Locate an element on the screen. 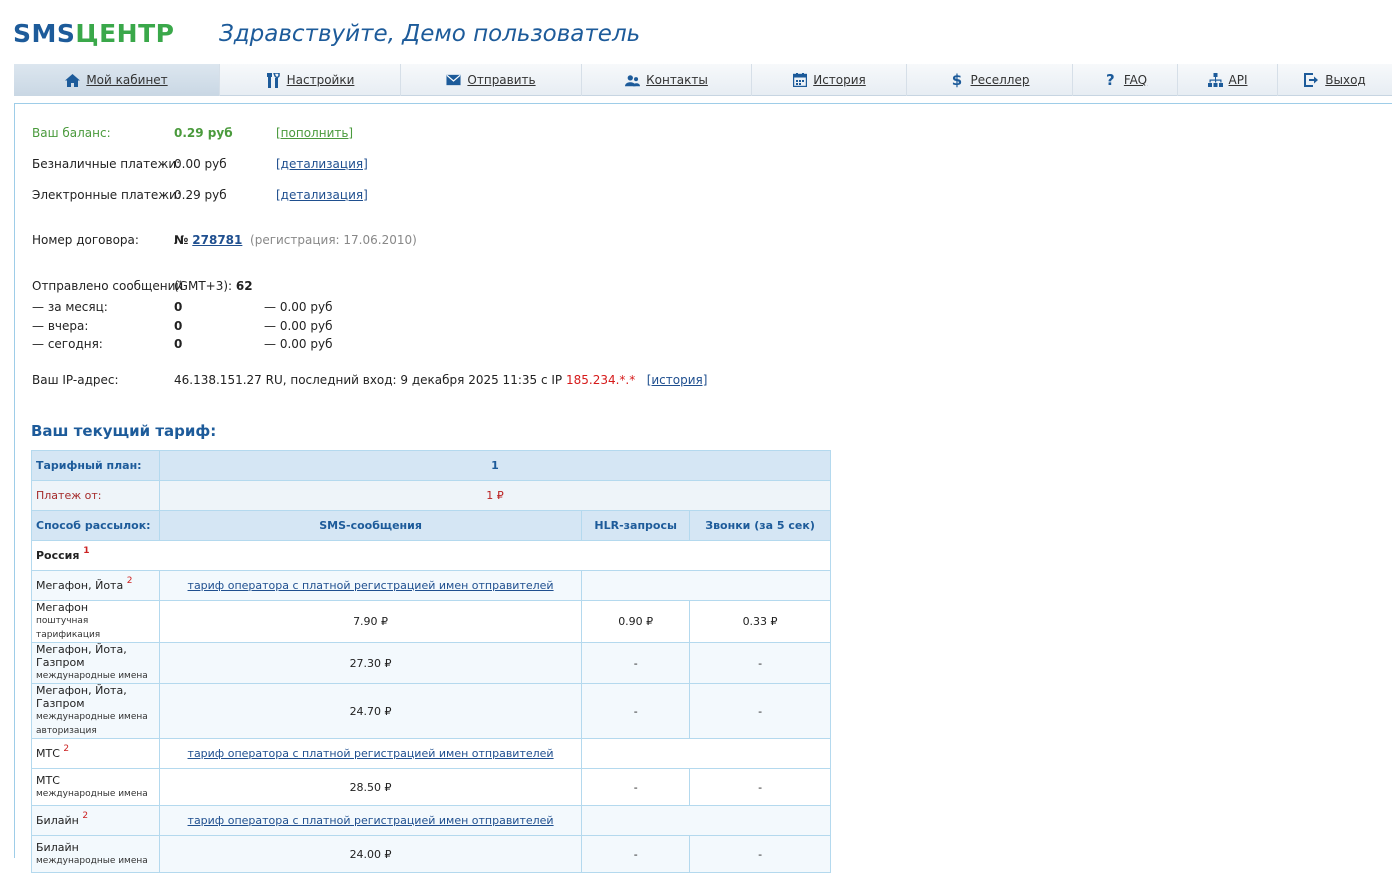 The width and height of the screenshot is (1392, 873). table-row: Тарифный план: 1 is located at coordinates (431, 465).